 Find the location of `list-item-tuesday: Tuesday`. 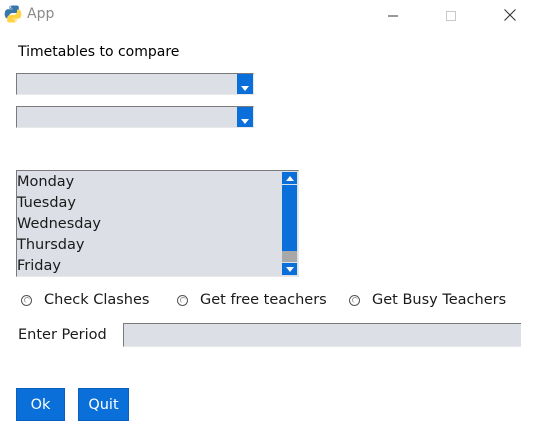

list-item-tuesday: Tuesday is located at coordinates (149, 203).